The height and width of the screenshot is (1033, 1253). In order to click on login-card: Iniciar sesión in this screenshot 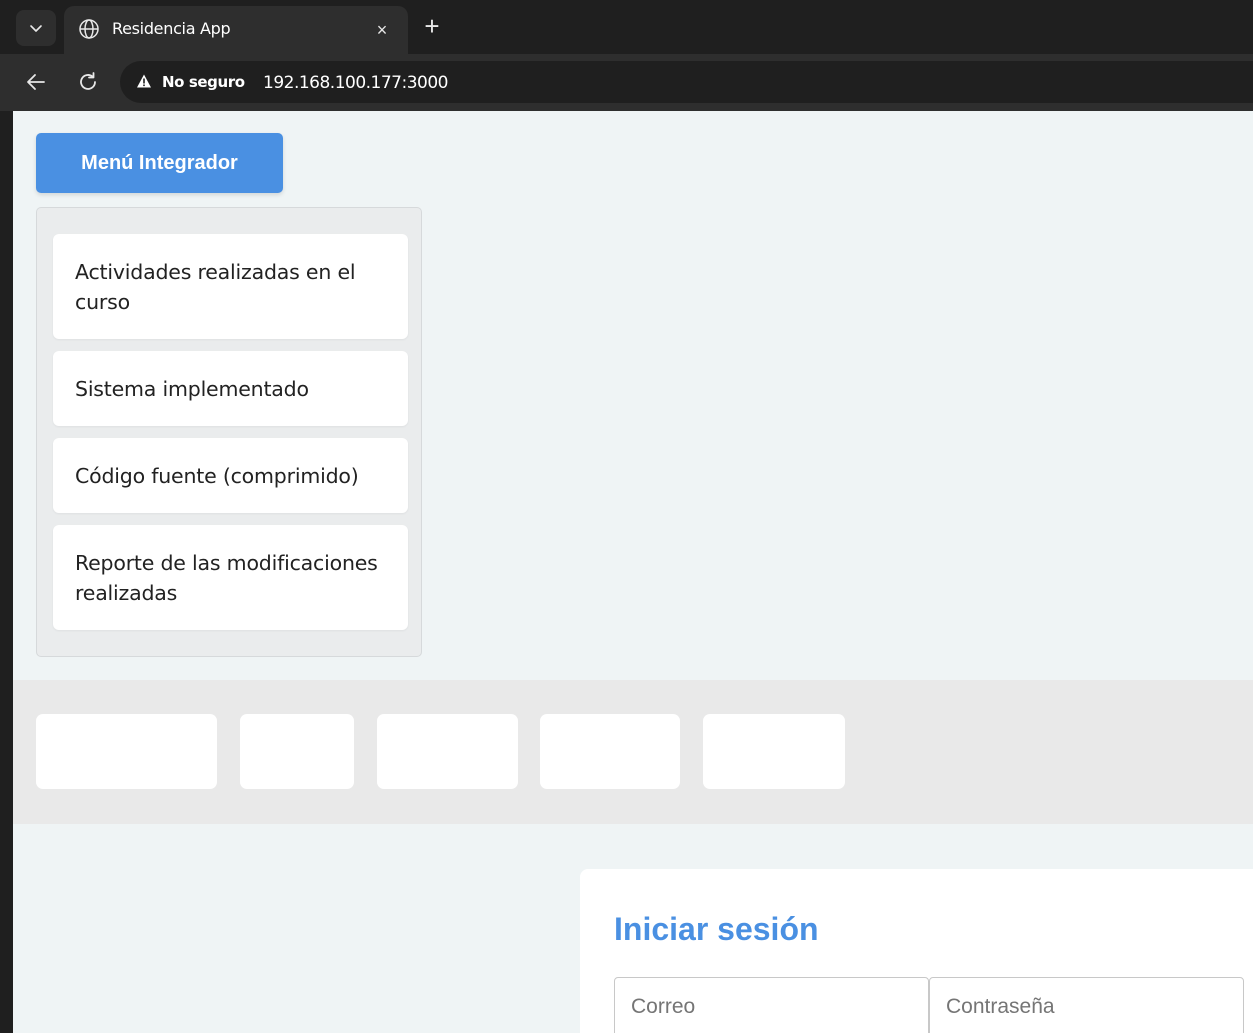, I will do `click(916, 951)`.